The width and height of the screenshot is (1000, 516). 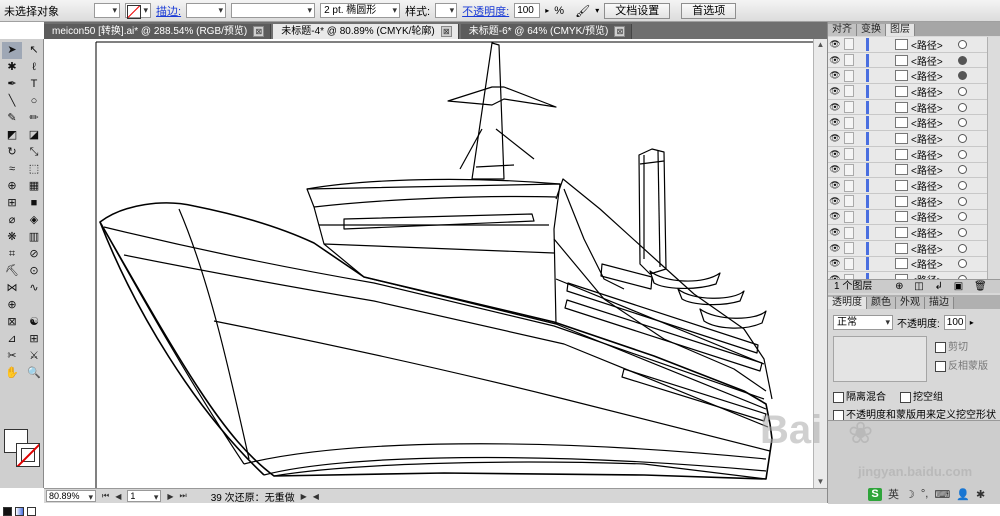 What do you see at coordinates (12, 288) in the screenshot?
I see `width-icon: ⋈` at bounding box center [12, 288].